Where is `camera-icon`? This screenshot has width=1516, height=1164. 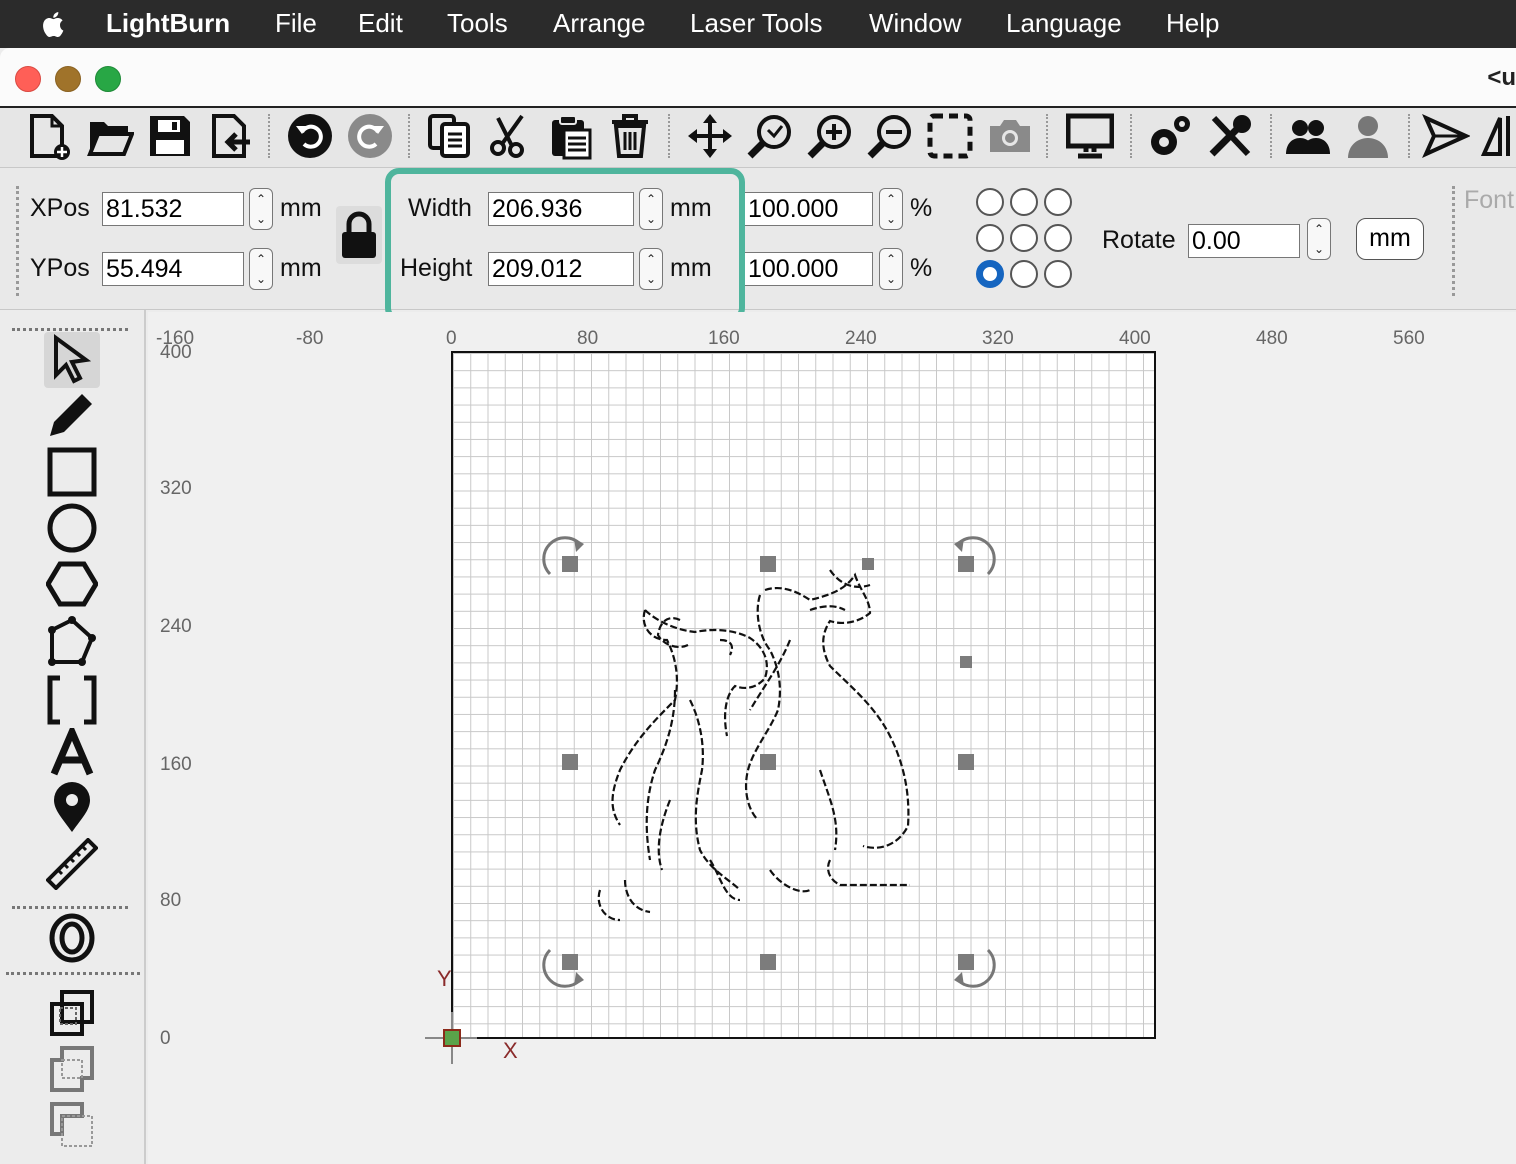 camera-icon is located at coordinates (1010, 136).